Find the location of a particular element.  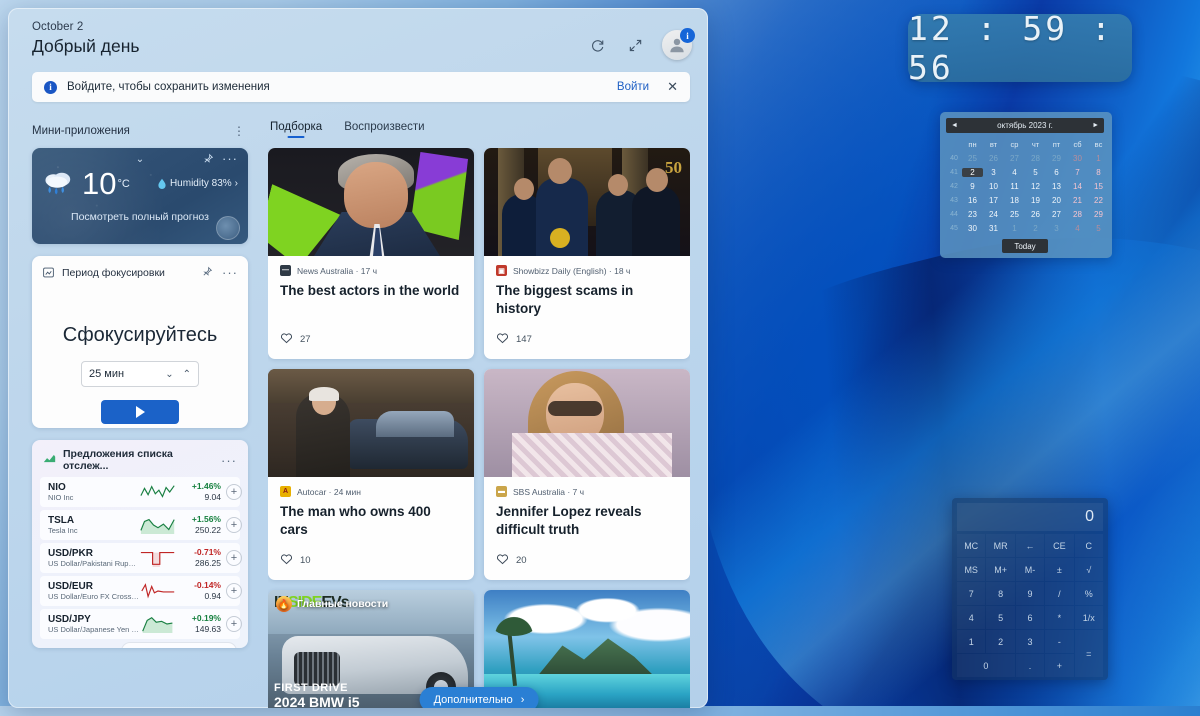

calc-key-: + is located at coordinates (1059, 665).